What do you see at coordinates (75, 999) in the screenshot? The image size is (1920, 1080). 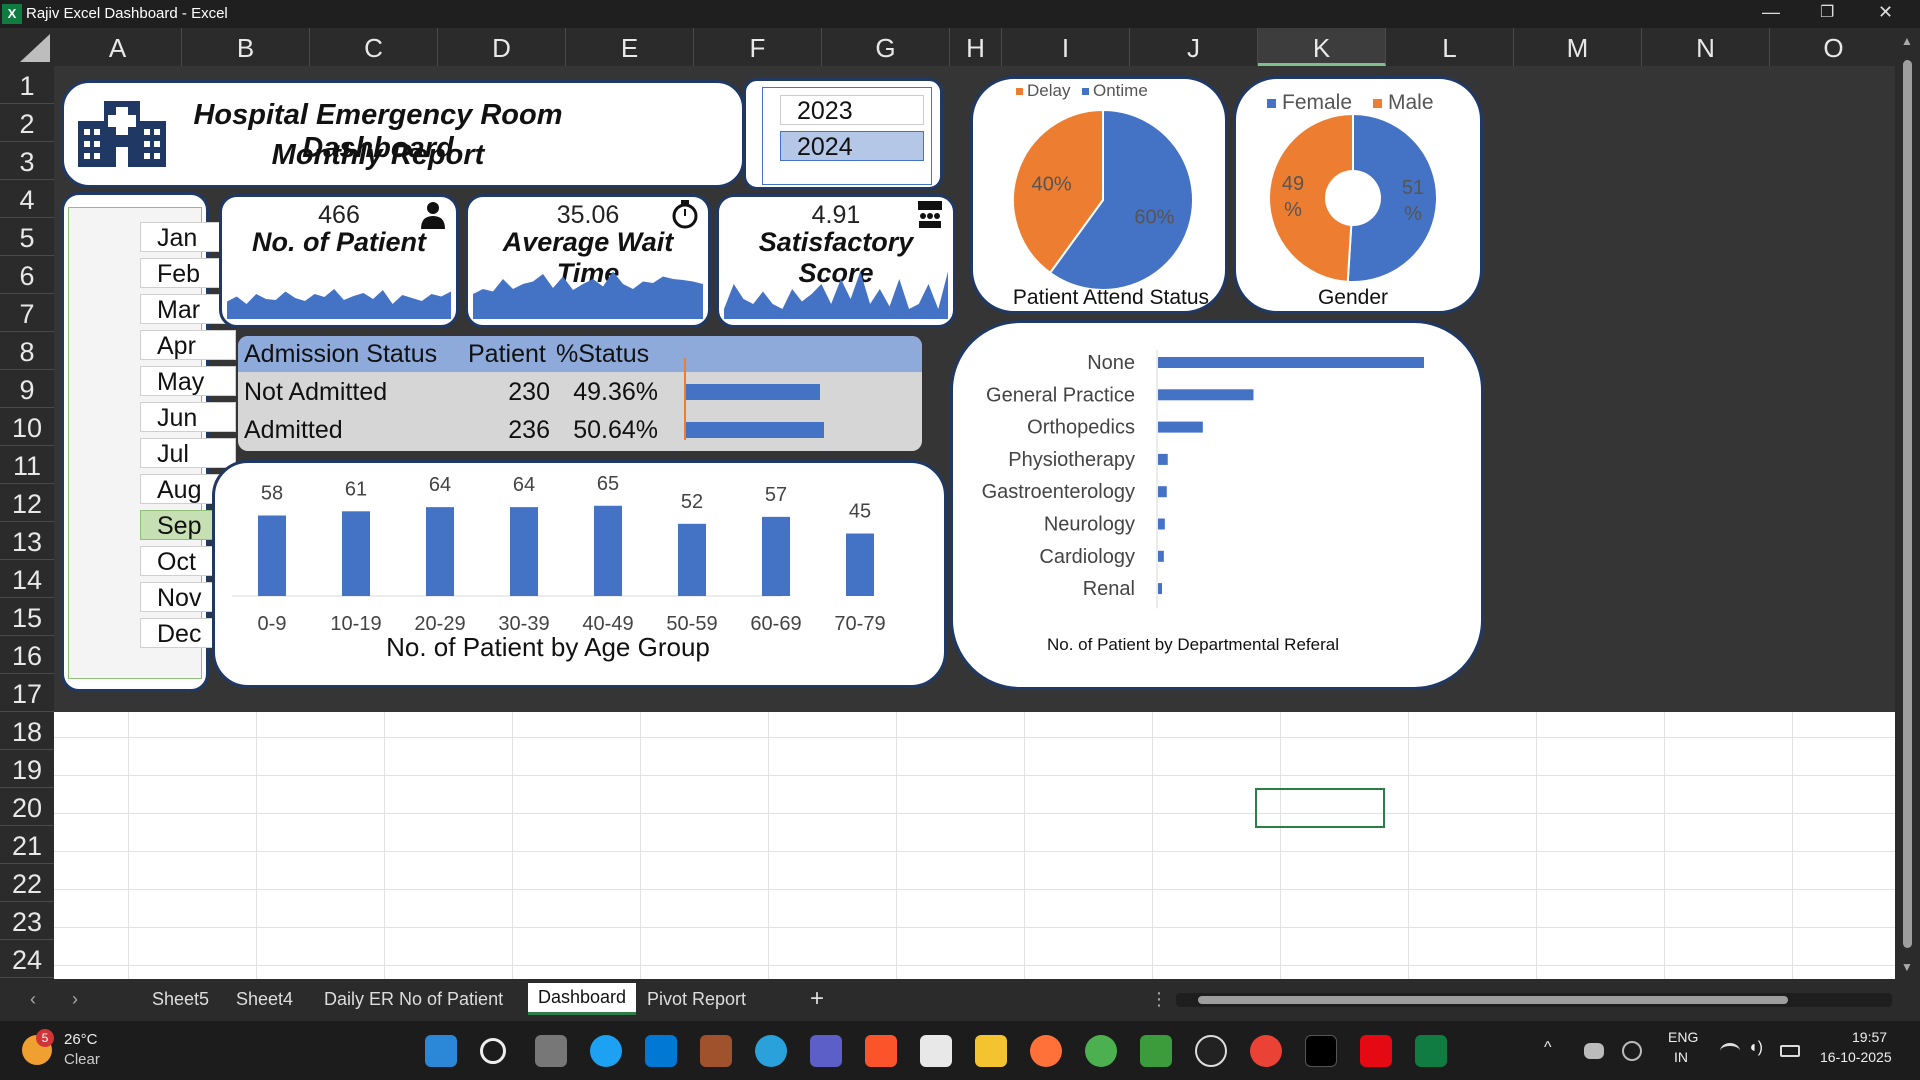 I see `tab-next-icon: ›` at bounding box center [75, 999].